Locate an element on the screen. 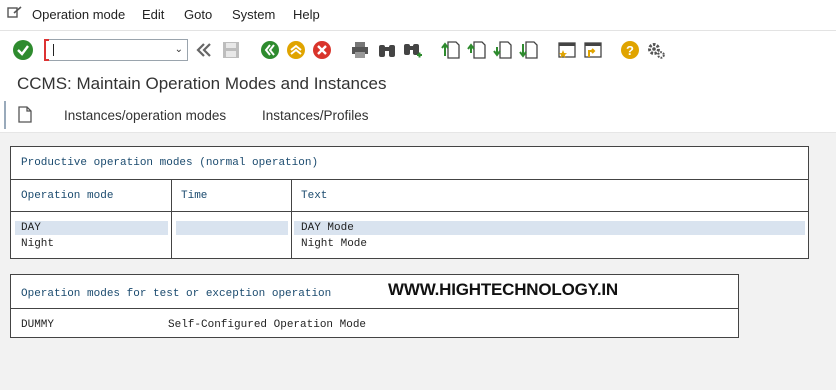 The width and height of the screenshot is (836, 390). menu-bar: Operation mode Edit Goto System Help is located at coordinates (418, 15).